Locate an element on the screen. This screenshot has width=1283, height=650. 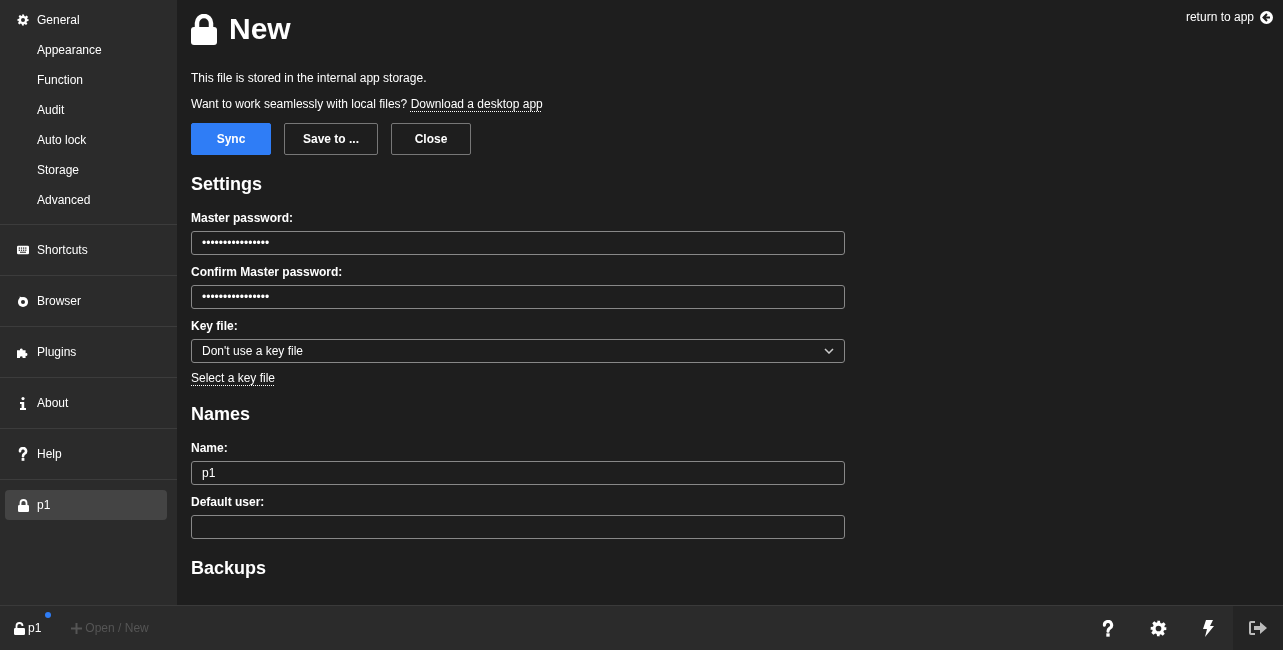
info-icon is located at coordinates (23, 403).